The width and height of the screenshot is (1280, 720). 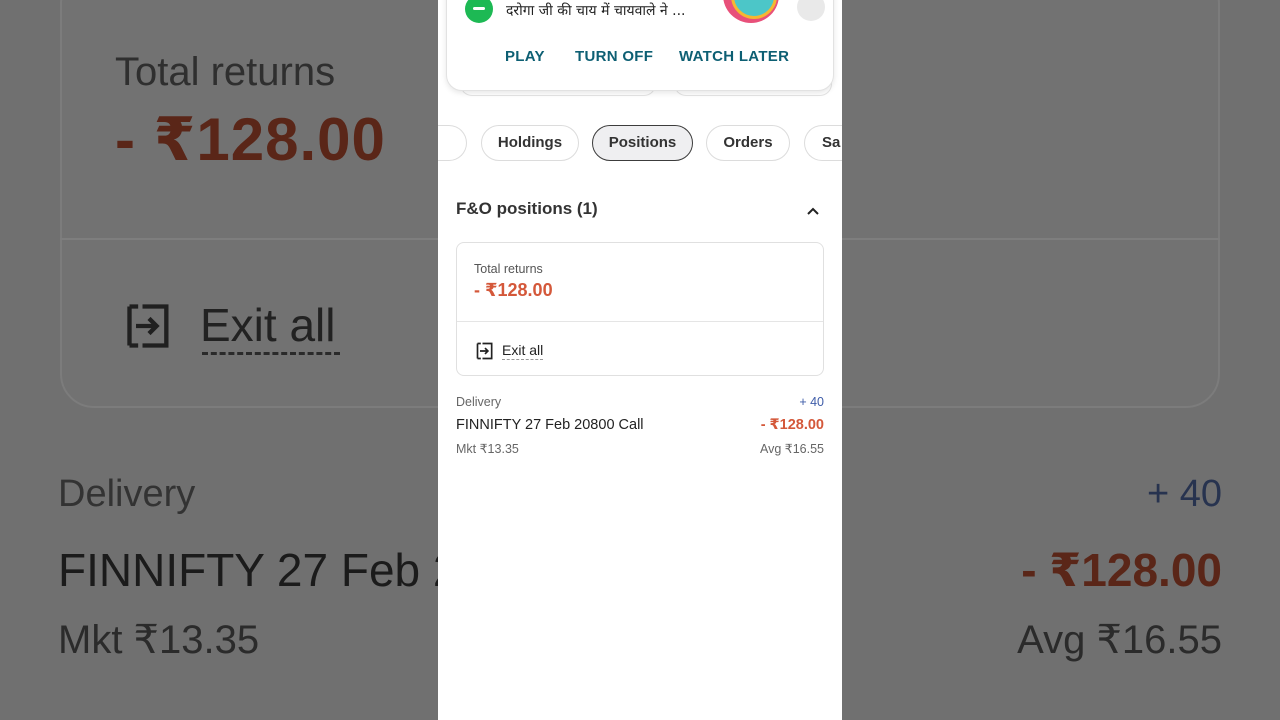 I want to click on bg-exit-underline, so click(x=271, y=353).